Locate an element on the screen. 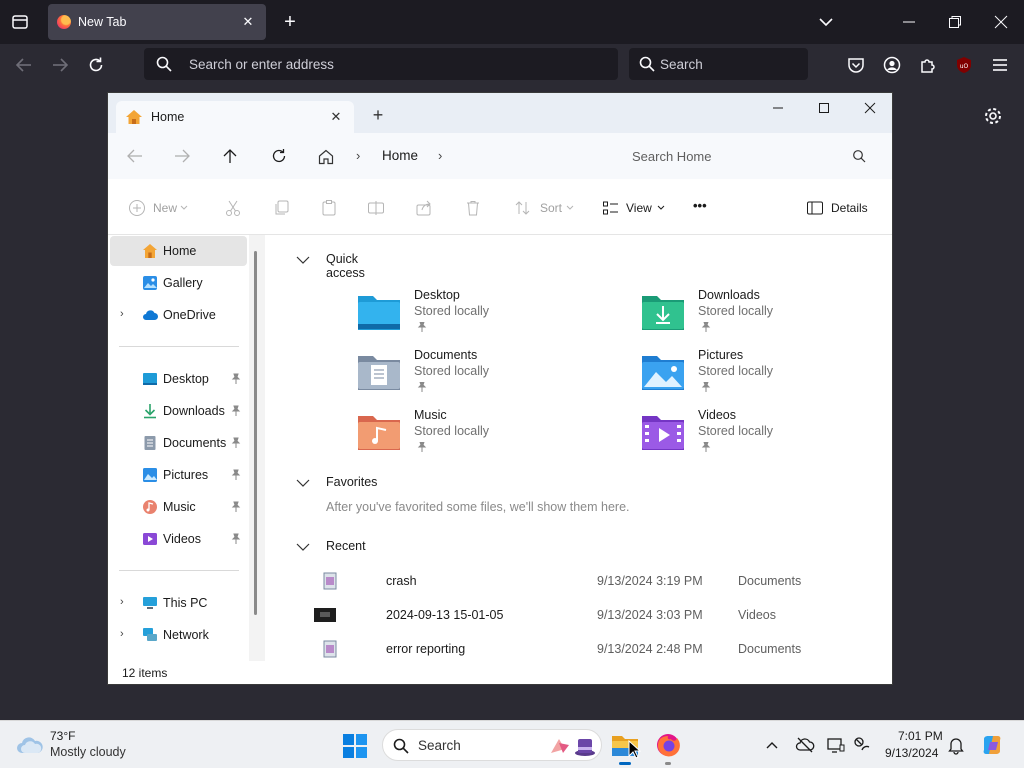  details-pane-icon is located at coordinates (815, 208).